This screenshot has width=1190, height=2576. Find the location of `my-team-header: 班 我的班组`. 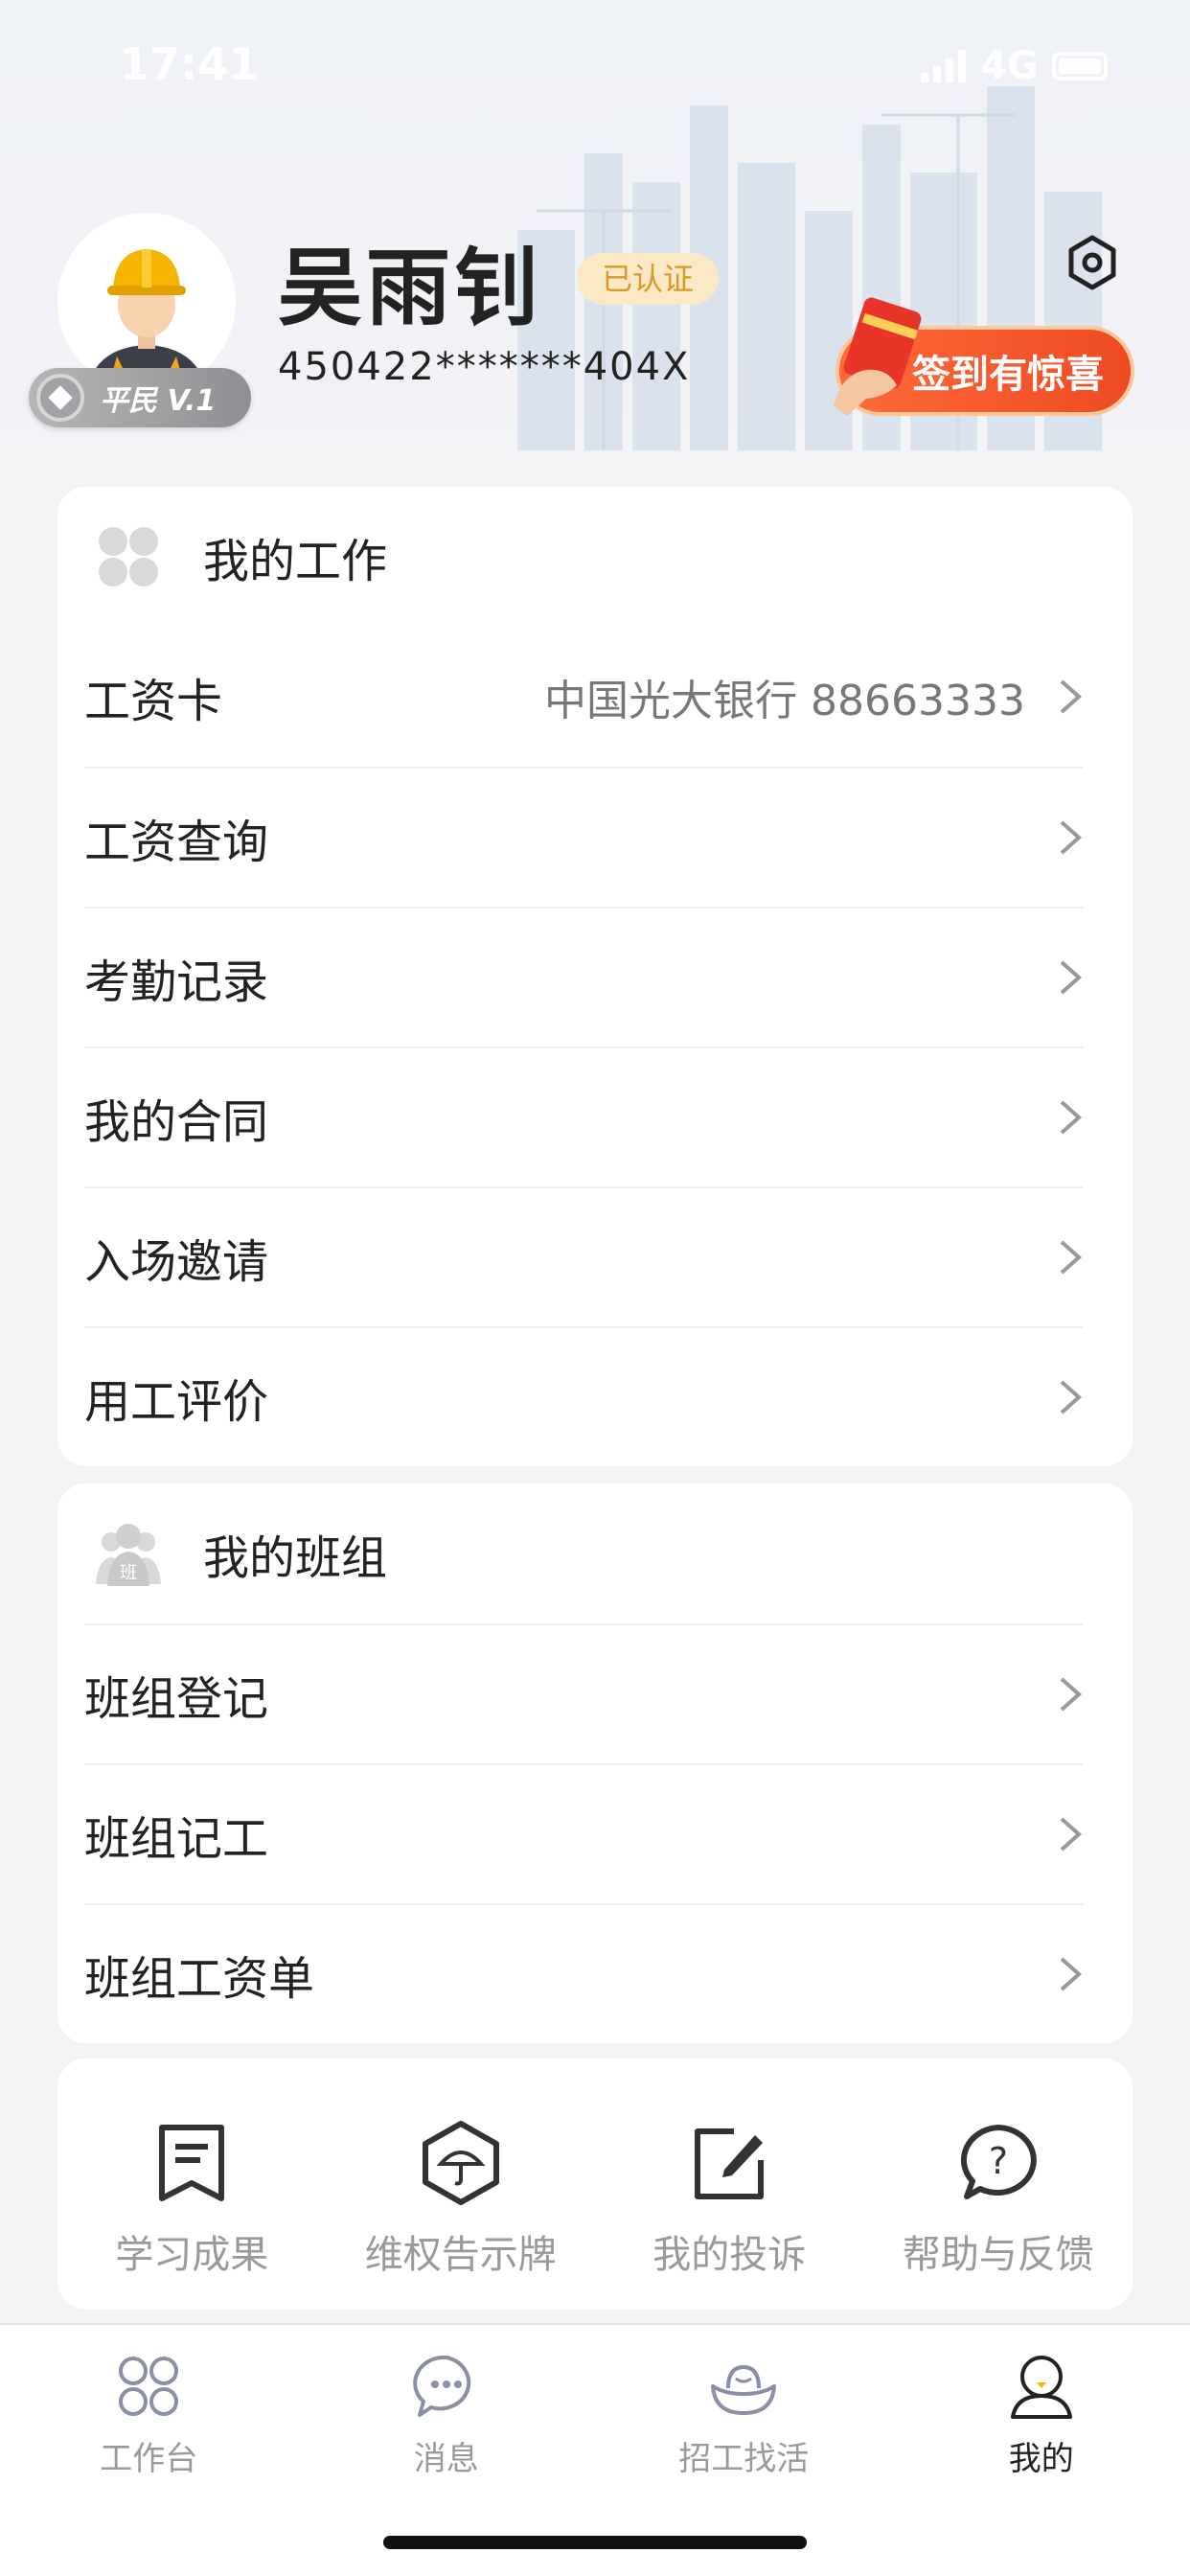

my-team-header: 班 我的班组 is located at coordinates (595, 1553).